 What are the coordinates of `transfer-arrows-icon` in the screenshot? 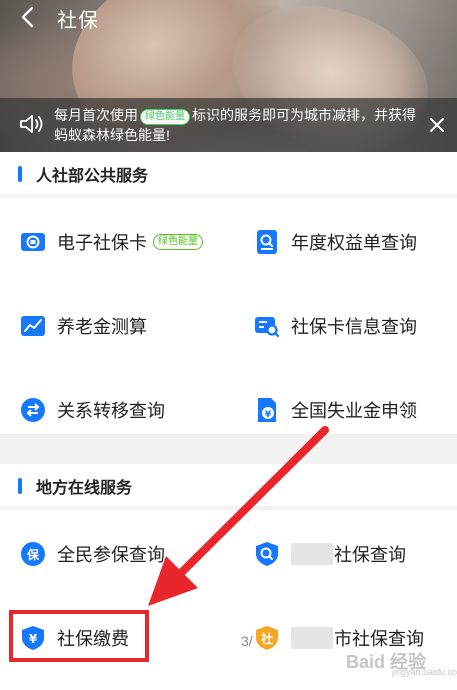 It's located at (33, 410).